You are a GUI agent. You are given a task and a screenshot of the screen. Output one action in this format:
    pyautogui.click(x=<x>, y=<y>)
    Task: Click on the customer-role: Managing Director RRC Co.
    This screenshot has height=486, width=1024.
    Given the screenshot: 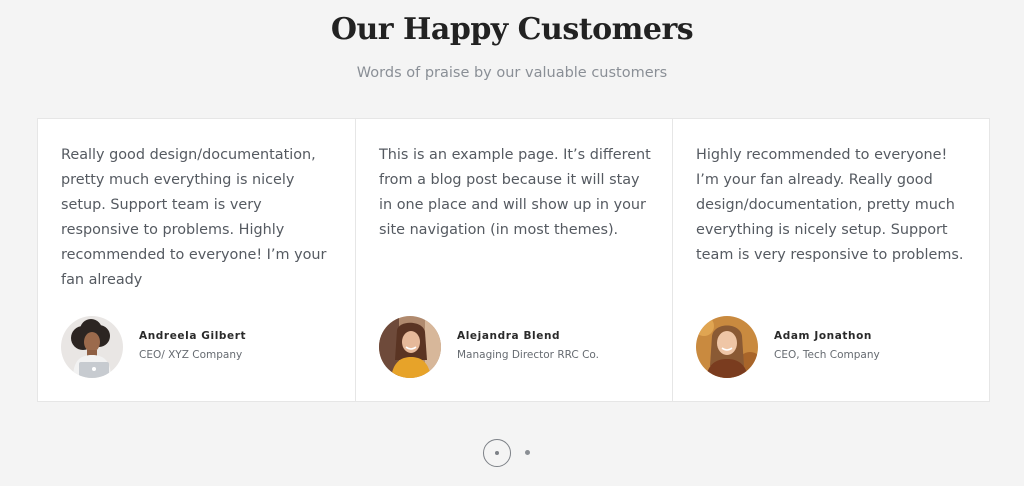 What is the action you would take?
    pyautogui.click(x=528, y=355)
    